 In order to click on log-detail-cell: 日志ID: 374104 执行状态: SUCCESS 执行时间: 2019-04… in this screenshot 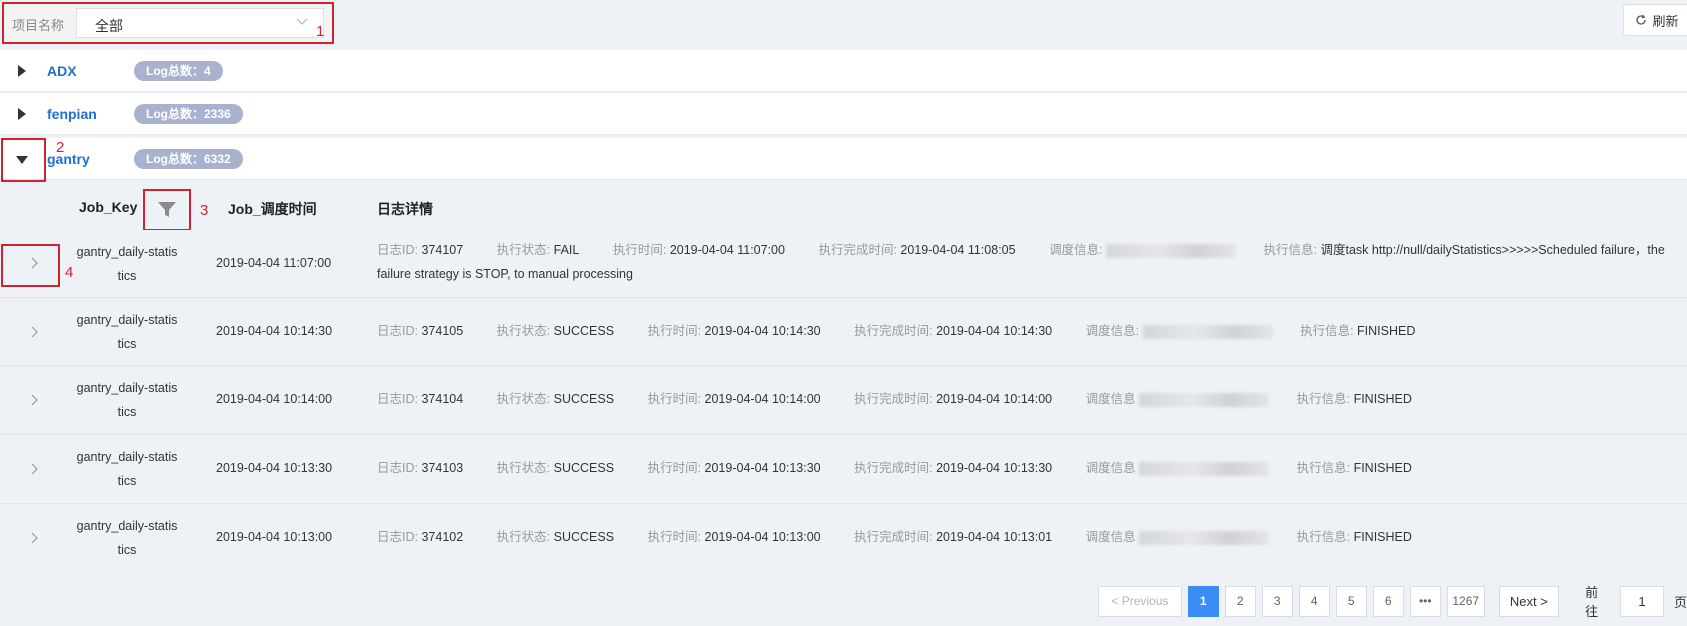, I will do `click(894, 399)`.